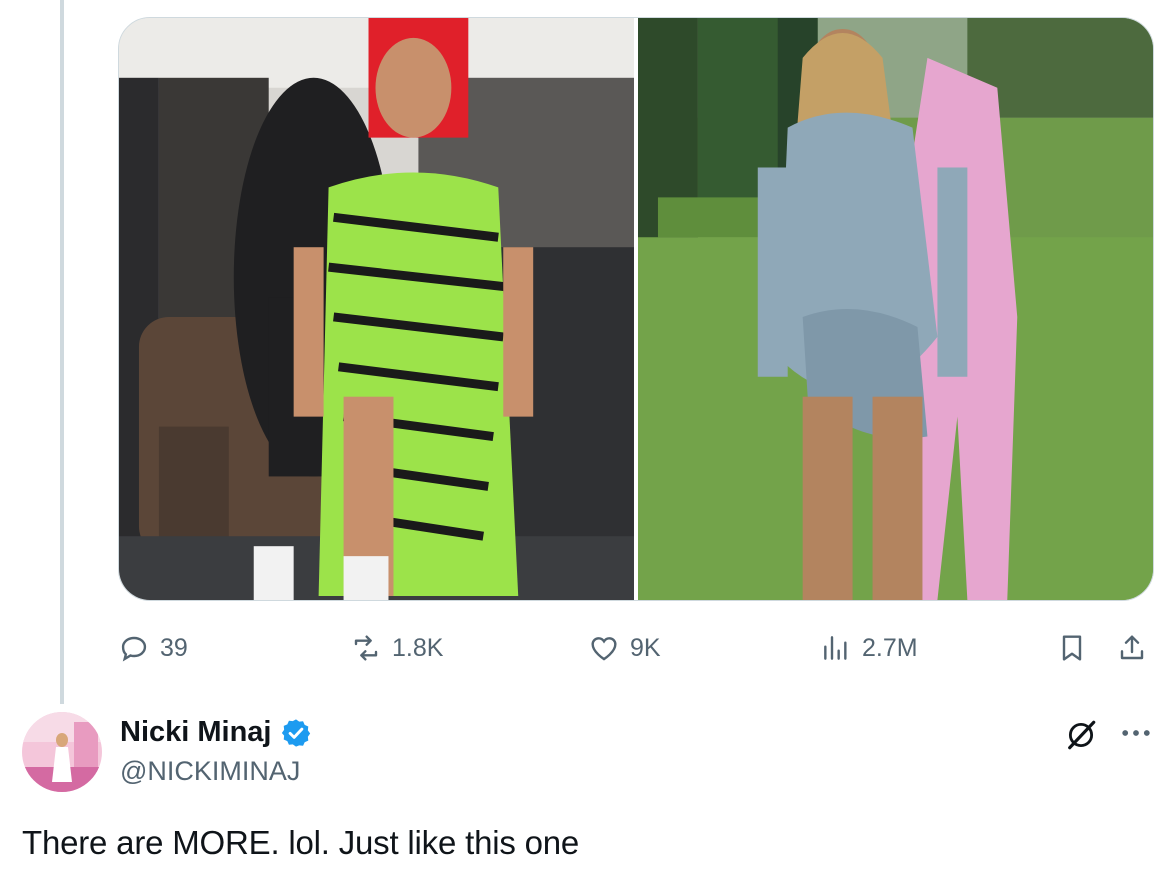  Describe the element at coordinates (366, 648) in the screenshot. I see `repost-icon` at that location.